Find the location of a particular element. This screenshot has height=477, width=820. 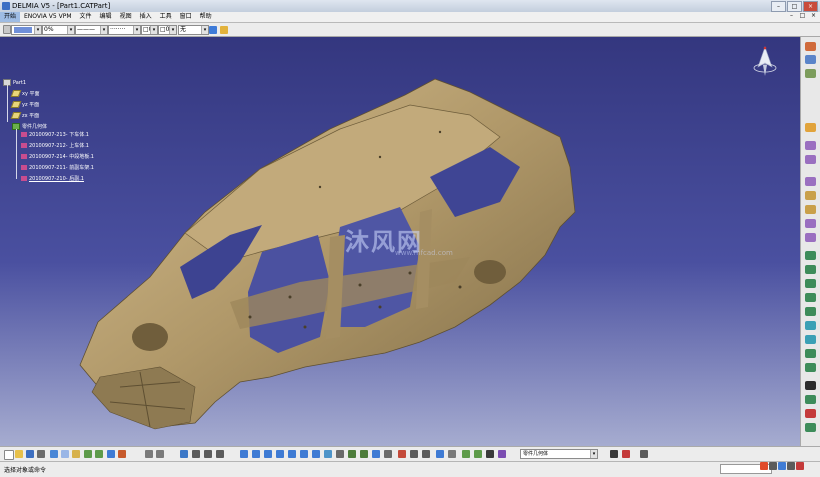

pattern-icon is located at coordinates (810, 353).